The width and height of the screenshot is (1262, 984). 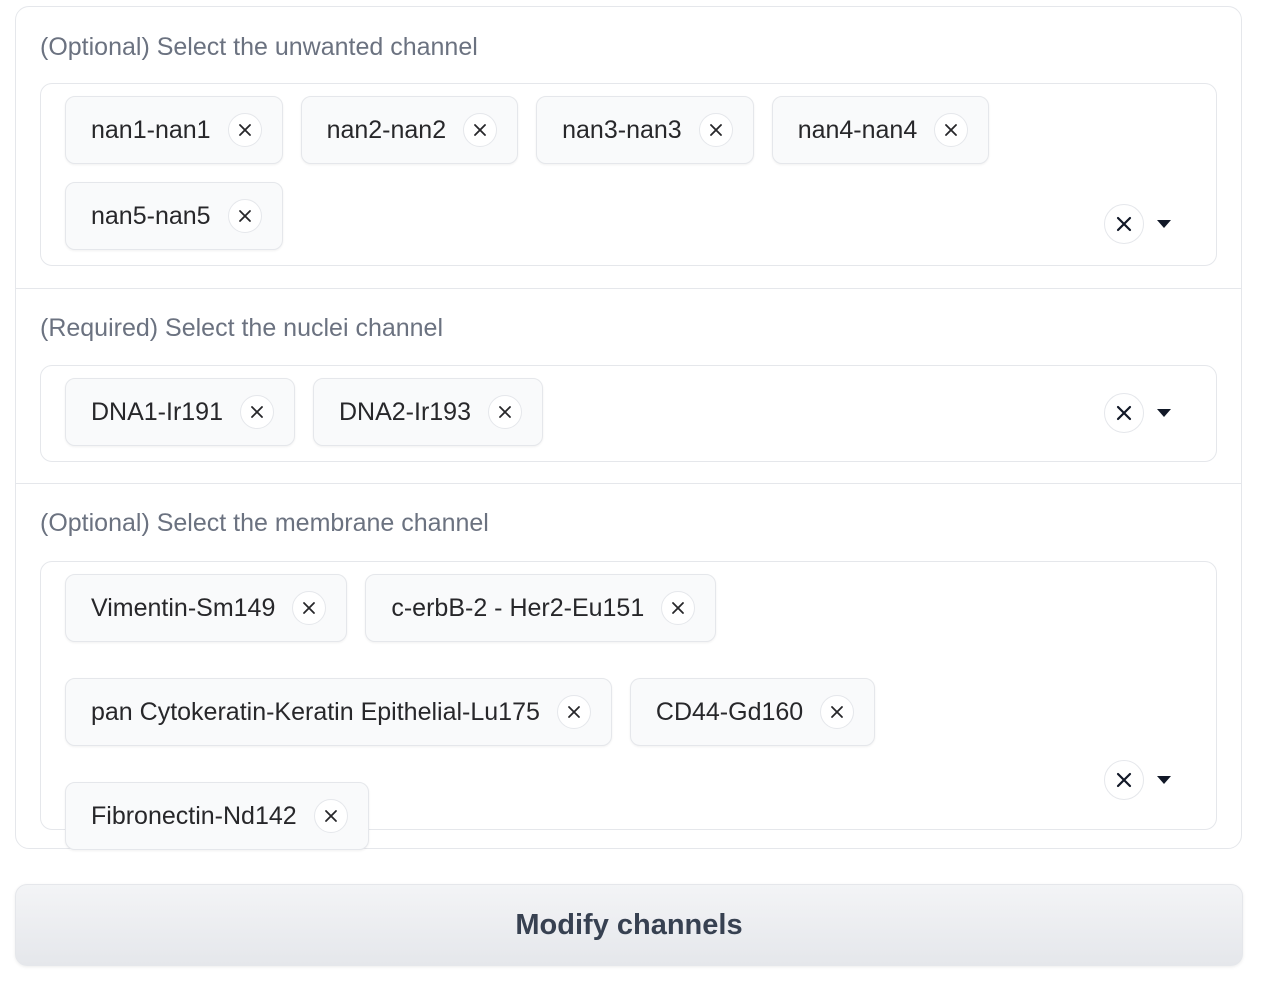 What do you see at coordinates (151, 129) in the screenshot?
I see `chip-label: nan1-nan1` at bounding box center [151, 129].